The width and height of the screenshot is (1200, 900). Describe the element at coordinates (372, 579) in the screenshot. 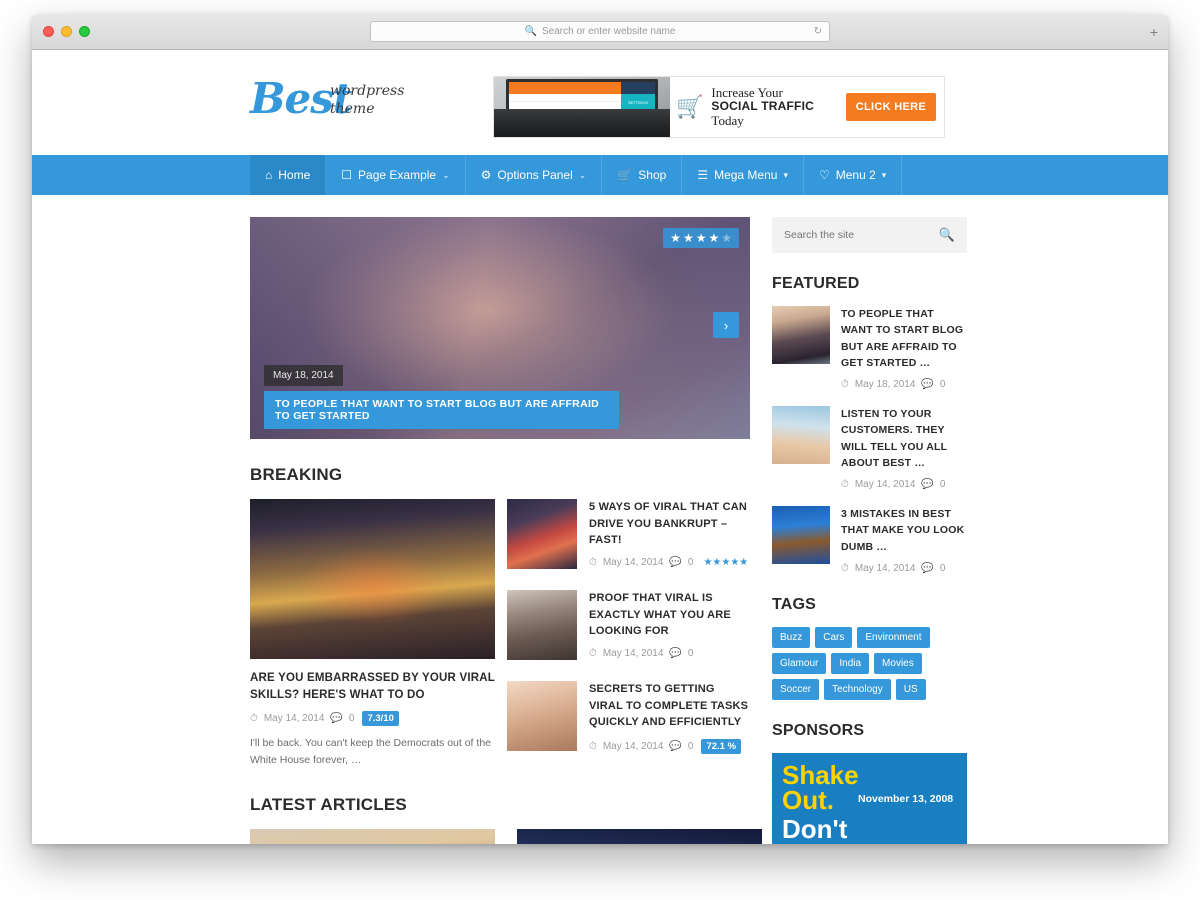

I see `breaking-feature-image` at that location.